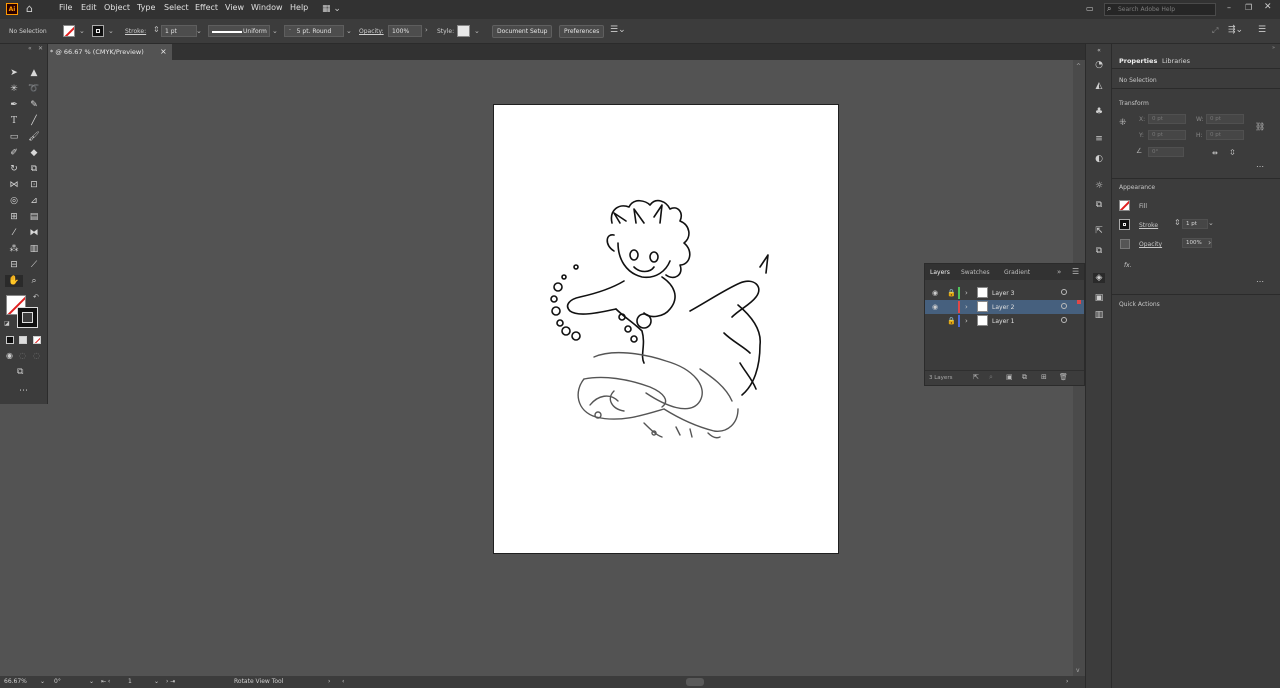  I want to click on horizontal-scroll-thumb, so click(695, 682).